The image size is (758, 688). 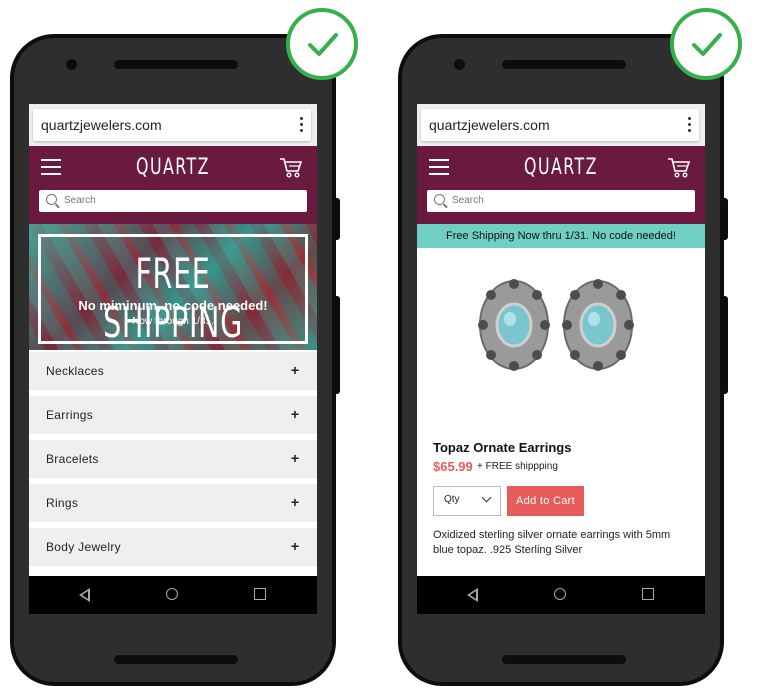 I want to click on category-earrings: Earrings +, so click(x=173, y=415).